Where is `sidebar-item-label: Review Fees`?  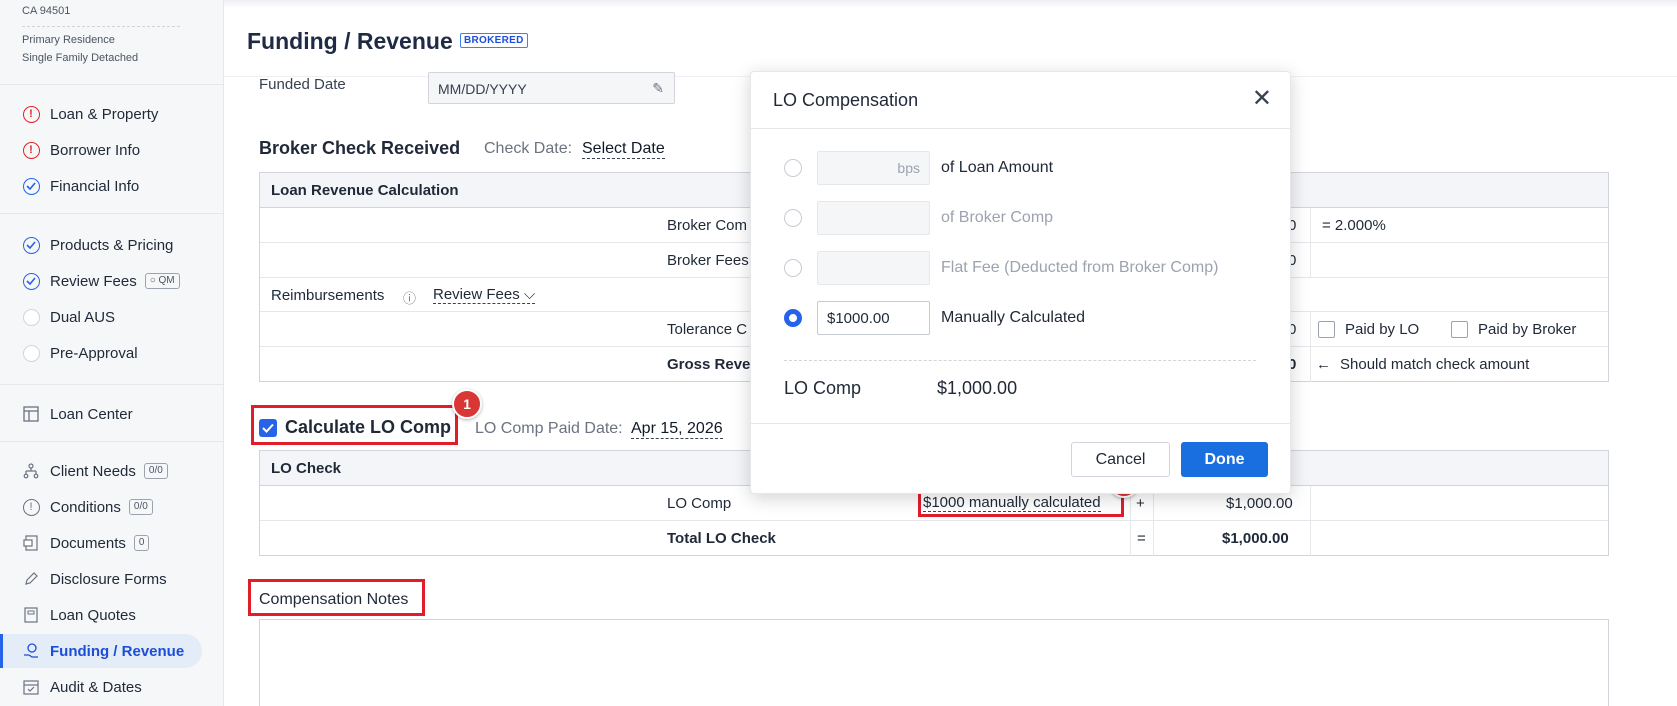 sidebar-item-label: Review Fees is located at coordinates (93, 281).